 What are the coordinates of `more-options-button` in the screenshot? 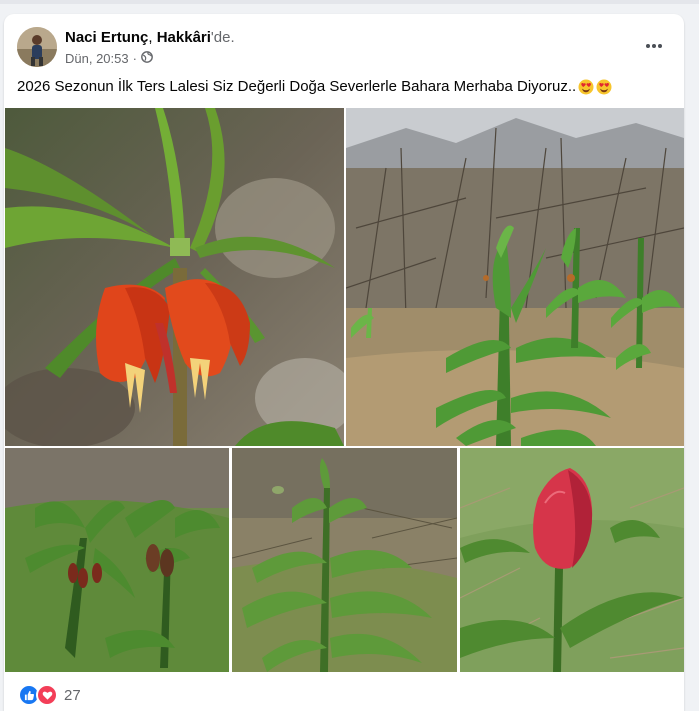 It's located at (654, 46).